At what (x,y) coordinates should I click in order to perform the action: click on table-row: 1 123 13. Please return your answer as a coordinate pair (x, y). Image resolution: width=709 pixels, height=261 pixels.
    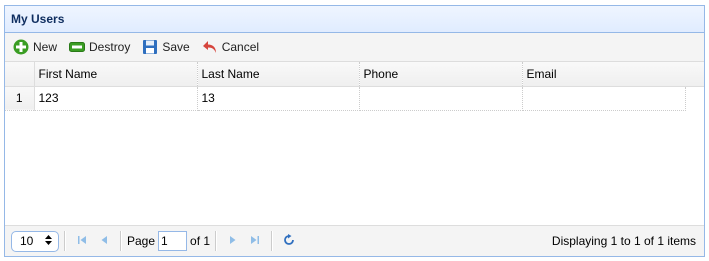
    Looking at the image, I should click on (345, 98).